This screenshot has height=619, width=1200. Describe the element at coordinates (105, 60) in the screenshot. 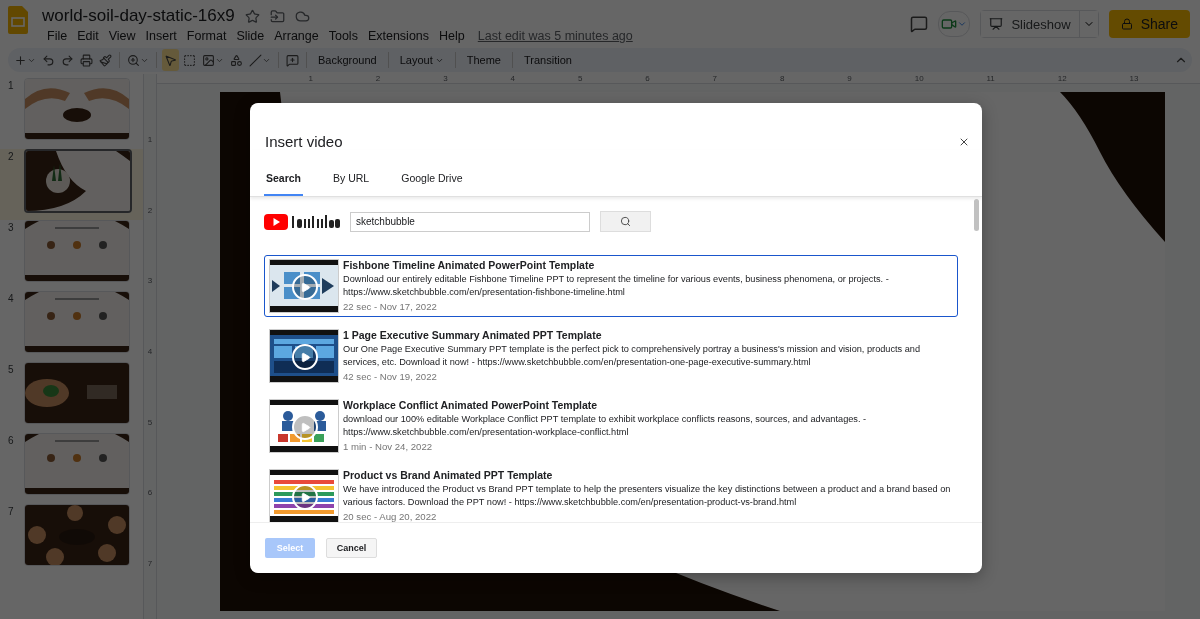

I see `paintbrush-icon` at that location.